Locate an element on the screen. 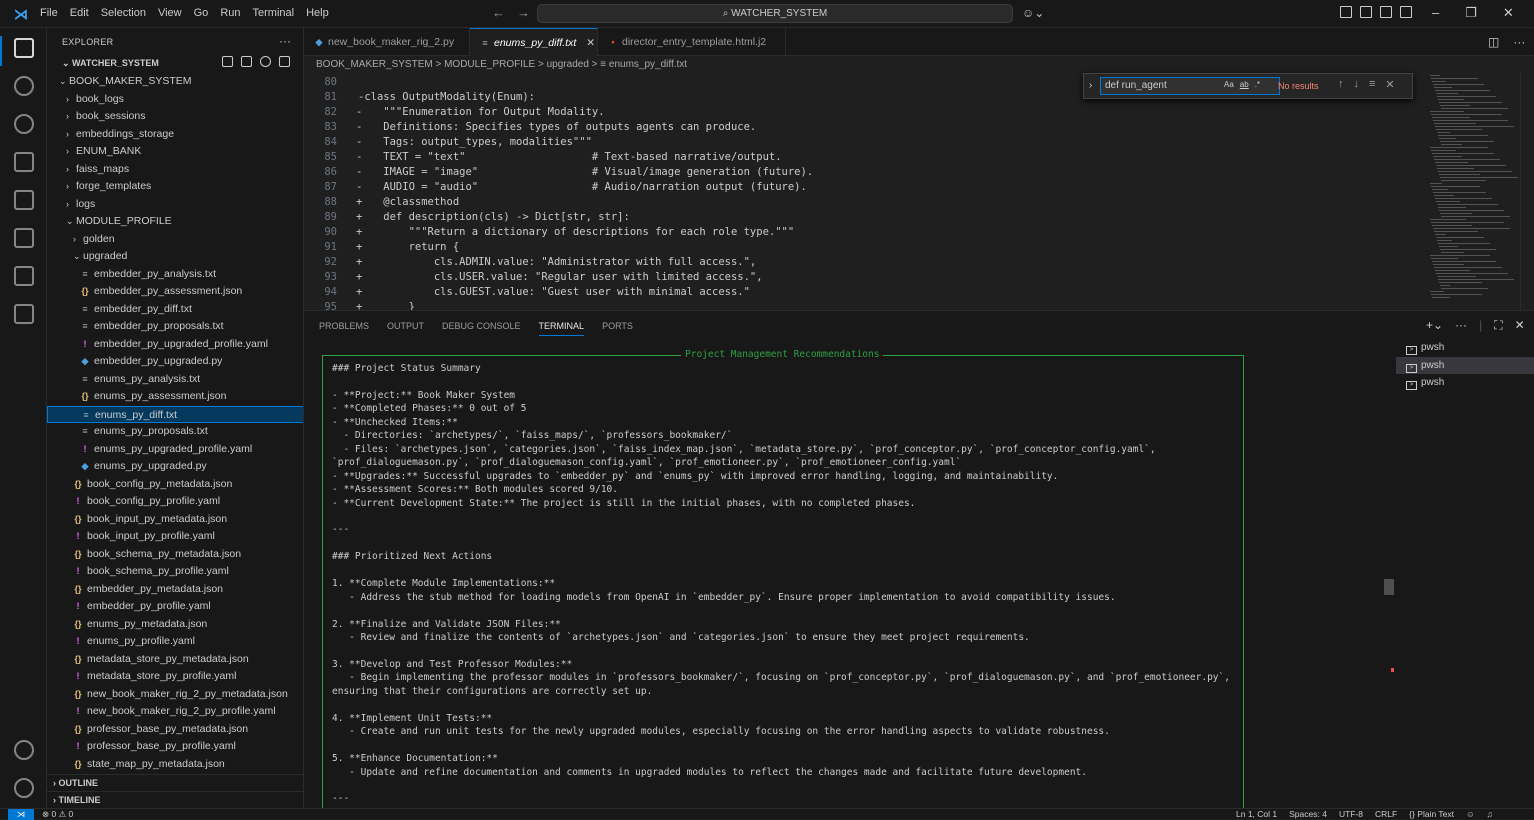  more-actions-icon: ··· is located at coordinates (285, 41).